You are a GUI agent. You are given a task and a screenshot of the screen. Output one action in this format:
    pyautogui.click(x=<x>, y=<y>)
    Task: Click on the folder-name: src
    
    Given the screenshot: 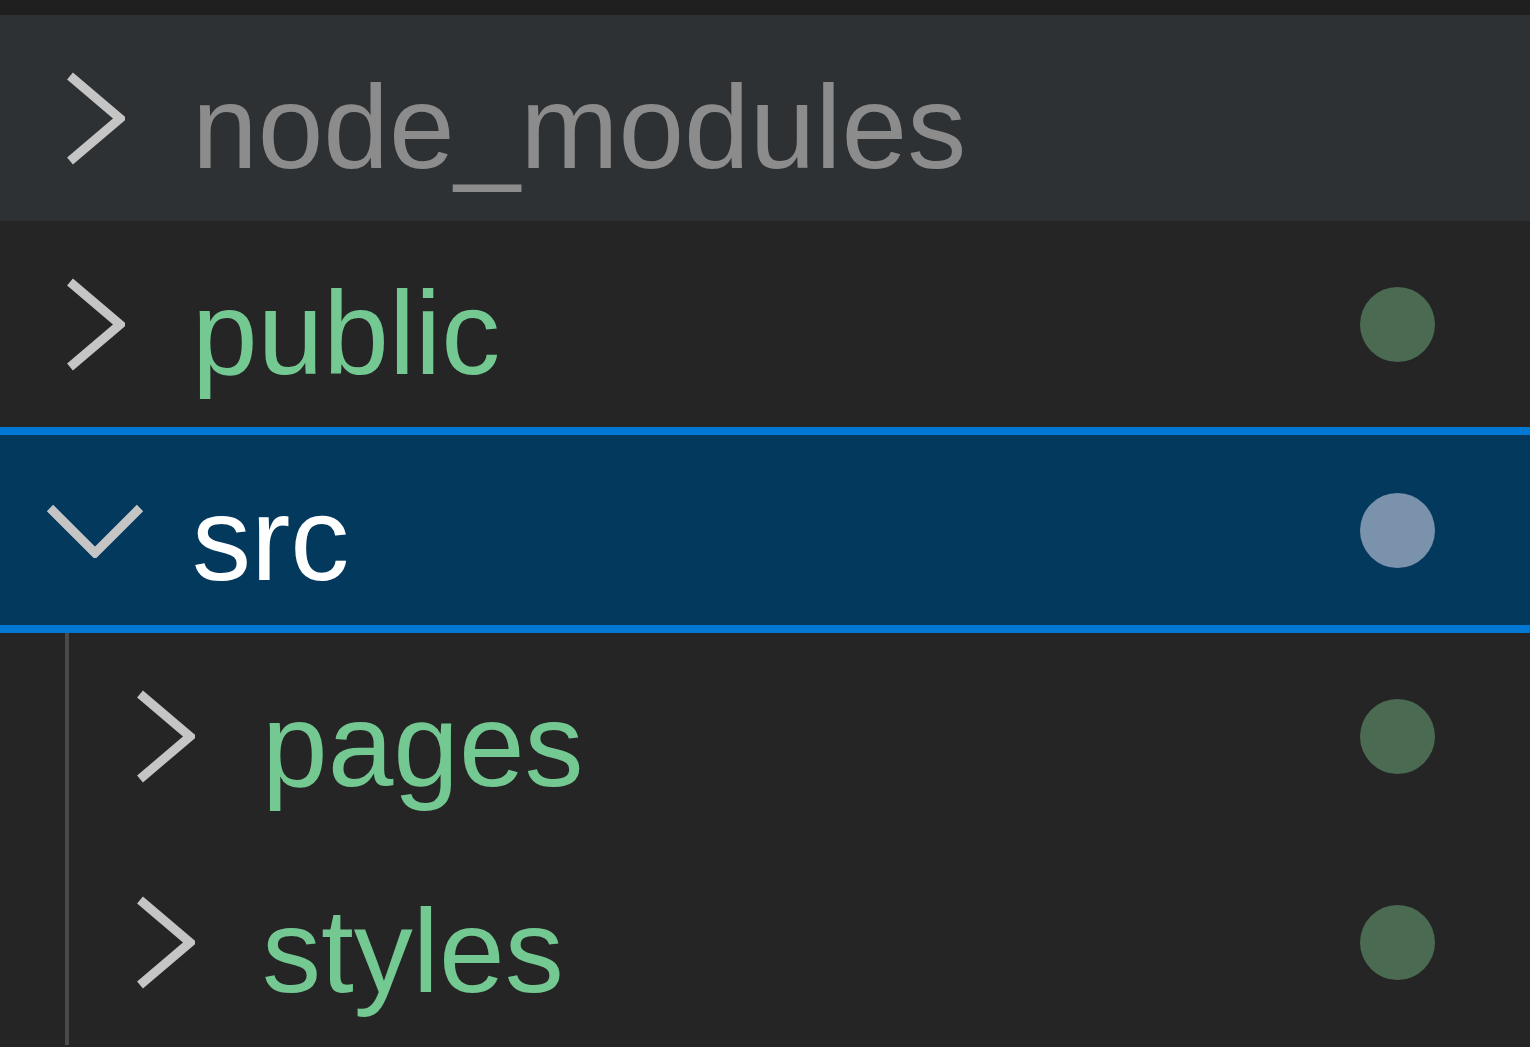 What is the action you would take?
    pyautogui.click(x=271, y=540)
    